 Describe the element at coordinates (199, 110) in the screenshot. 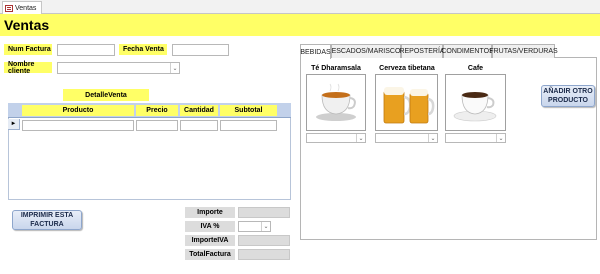

I see `column-header-cantidad: Cantidad` at that location.